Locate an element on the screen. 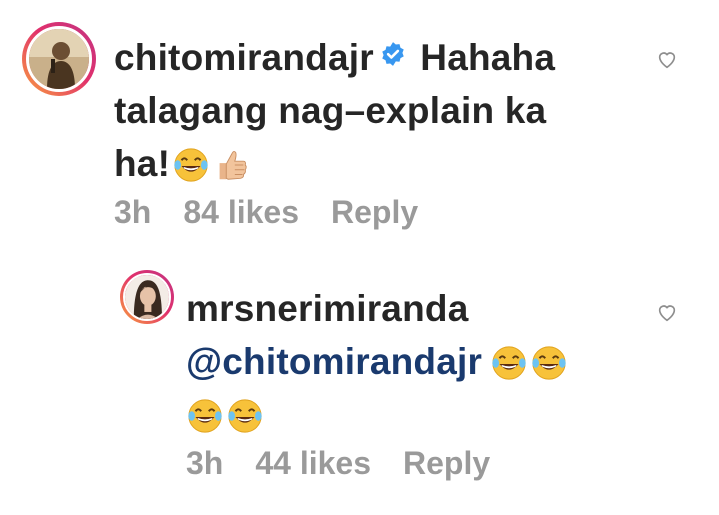  comment-text-line3: ha! is located at coordinates (142, 163).